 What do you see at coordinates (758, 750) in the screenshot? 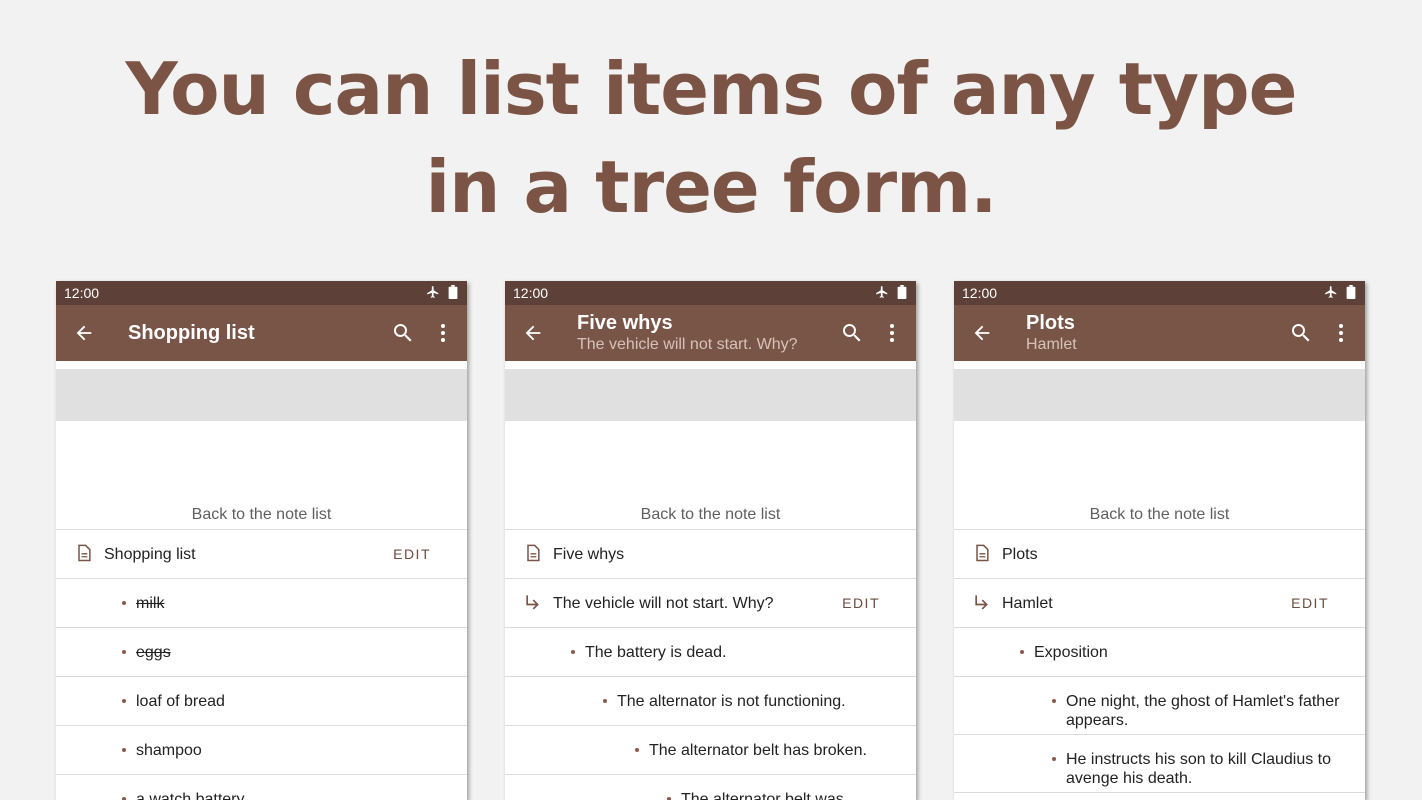
I see `list-item-text: The alternator belt has broken.` at bounding box center [758, 750].